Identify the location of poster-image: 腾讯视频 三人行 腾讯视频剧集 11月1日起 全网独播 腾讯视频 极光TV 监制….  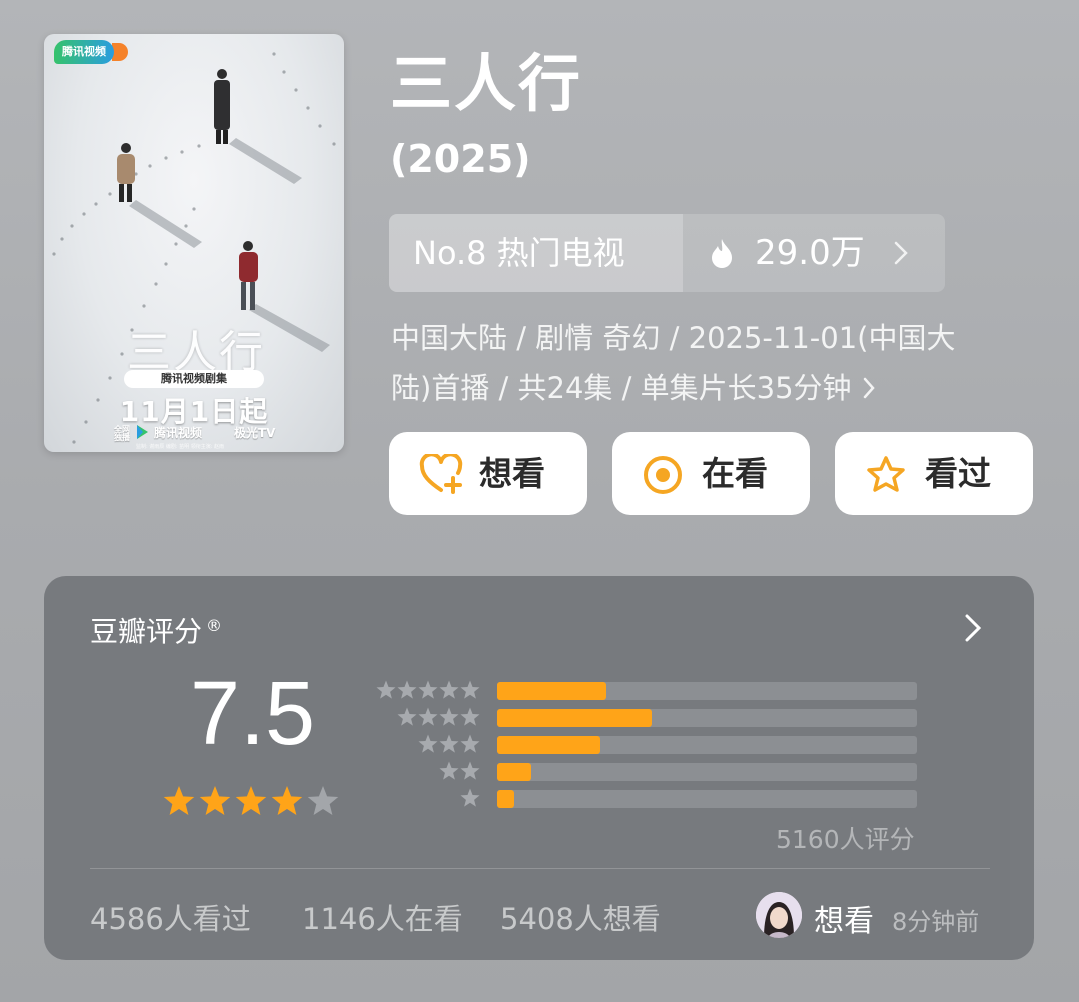
(194, 243).